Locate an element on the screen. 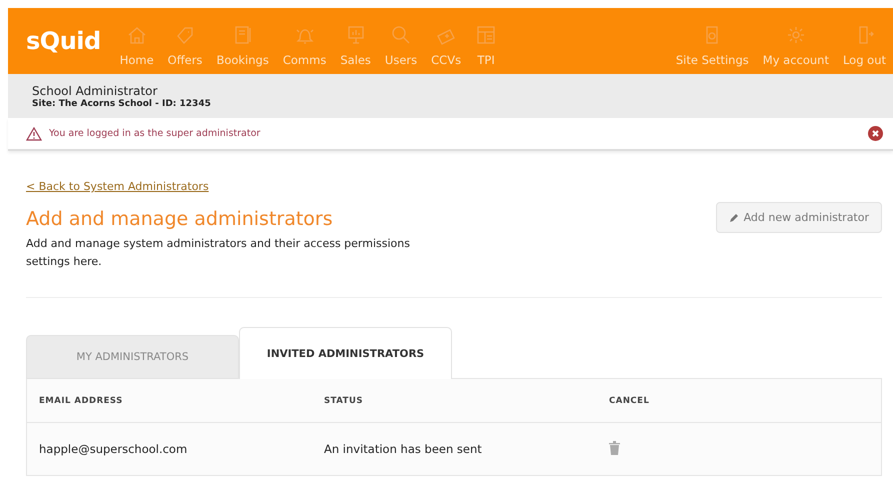 This screenshot has width=893, height=486. nav-item: My account is located at coordinates (796, 45).